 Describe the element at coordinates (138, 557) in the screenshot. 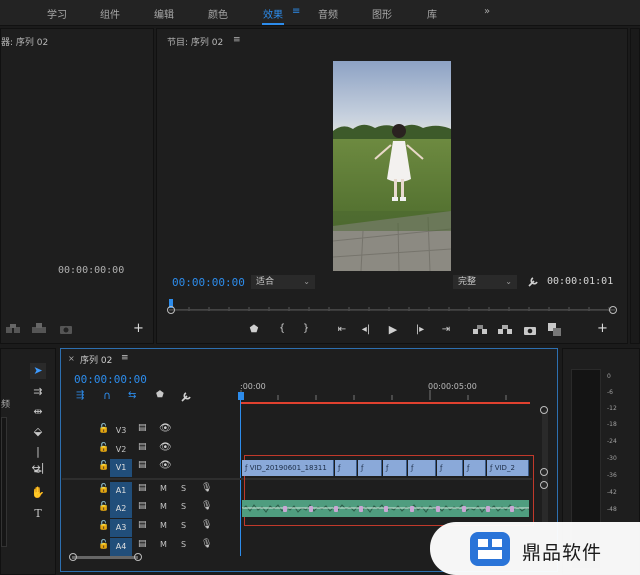

I see `hscroll-handle-right` at that location.